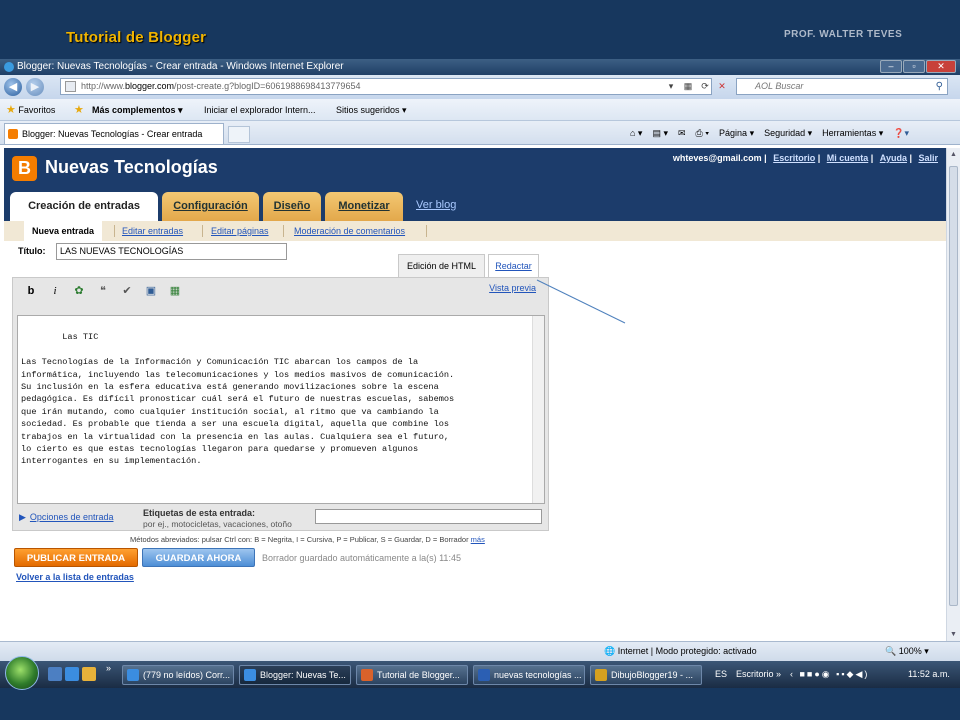 The image size is (960, 720). I want to click on security-menu: Seguridad ▾, so click(788, 133).